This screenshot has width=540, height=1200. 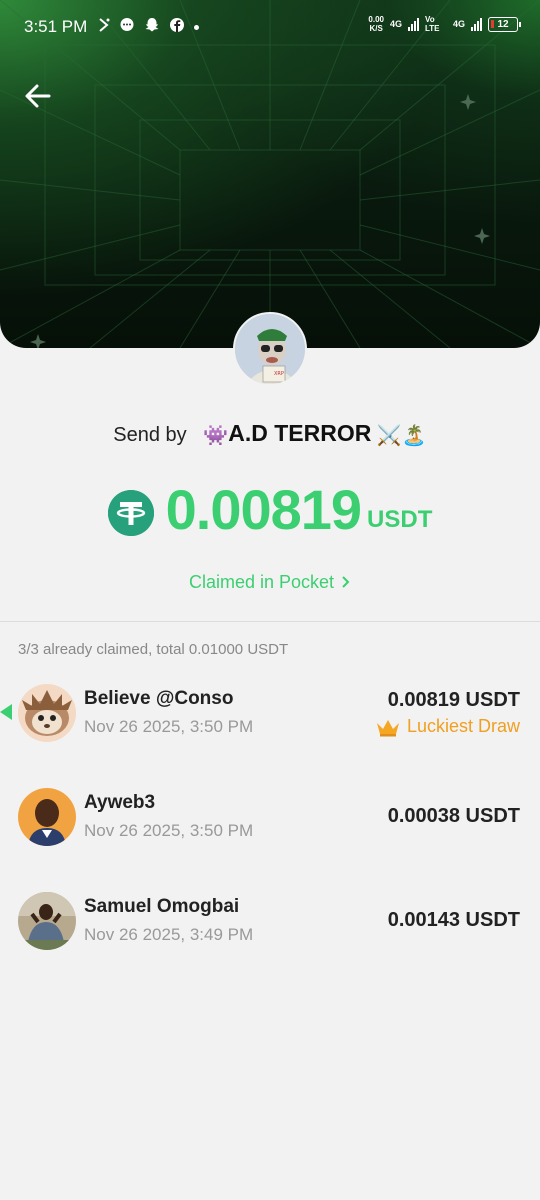 I want to click on svg-text: XRP, so click(x=279, y=374).